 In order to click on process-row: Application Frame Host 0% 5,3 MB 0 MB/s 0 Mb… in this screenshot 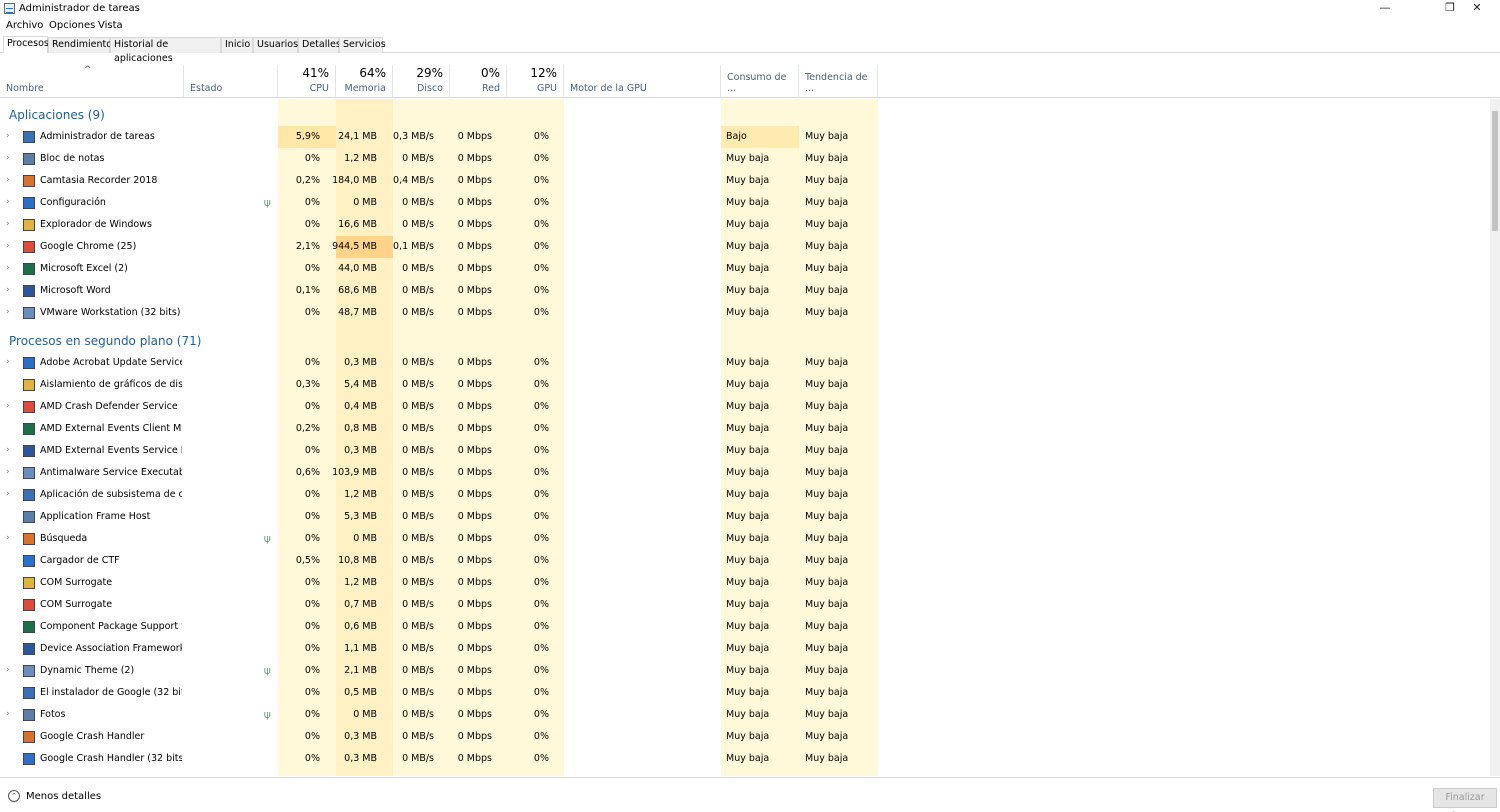, I will do `click(745, 517)`.